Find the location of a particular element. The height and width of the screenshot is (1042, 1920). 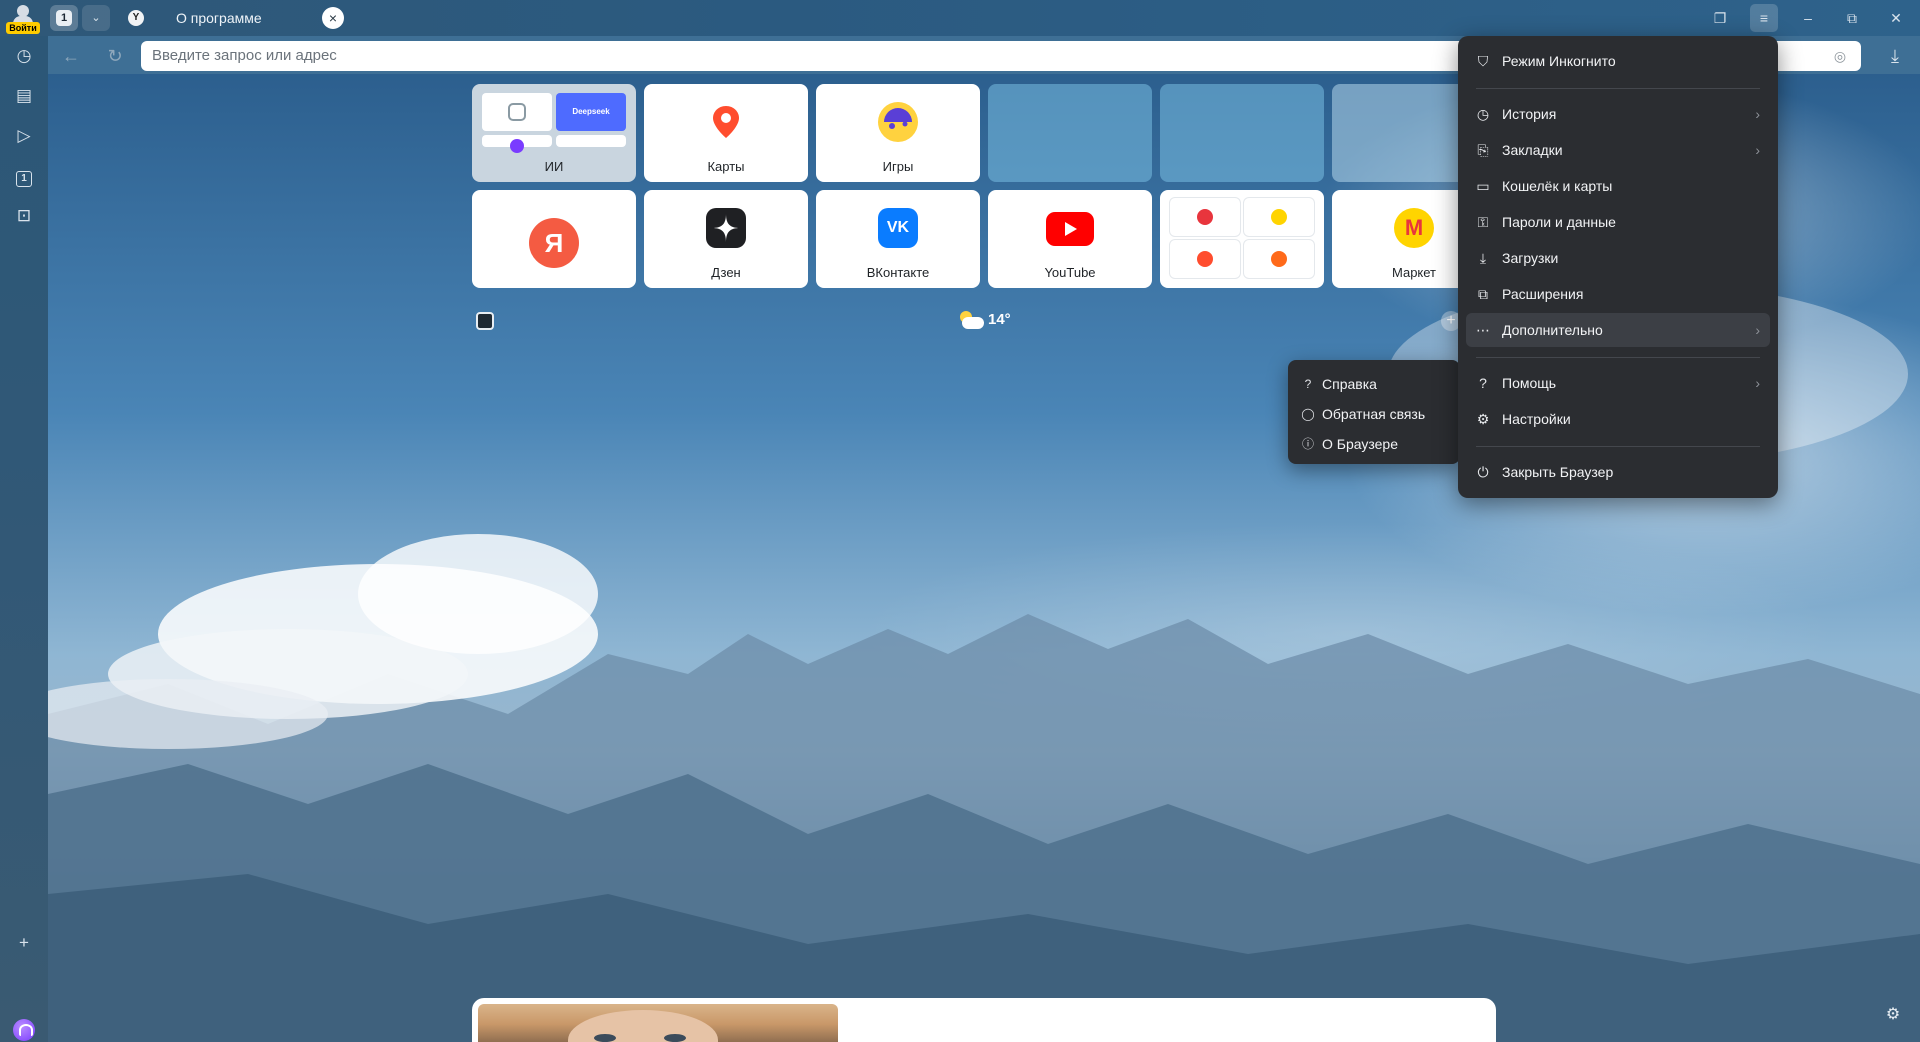

empty-mini-slot is located at coordinates (591, 141).